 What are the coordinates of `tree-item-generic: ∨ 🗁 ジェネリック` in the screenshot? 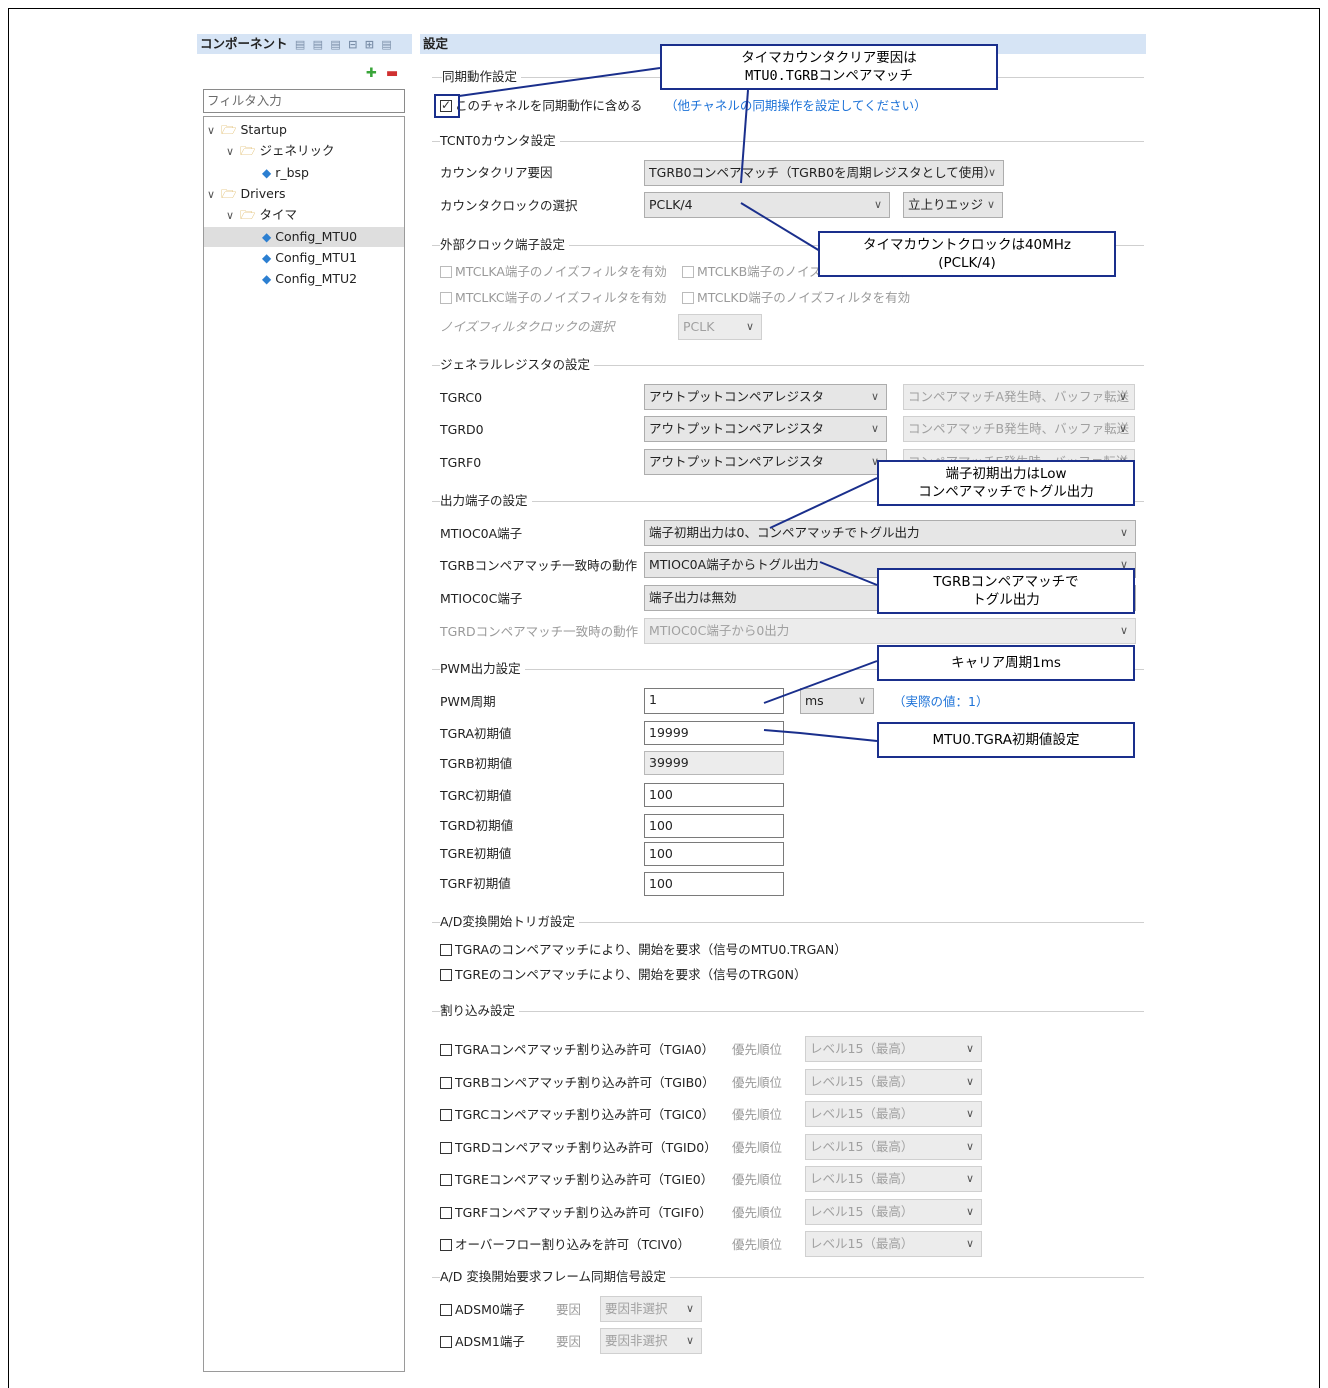 It's located at (280, 151).